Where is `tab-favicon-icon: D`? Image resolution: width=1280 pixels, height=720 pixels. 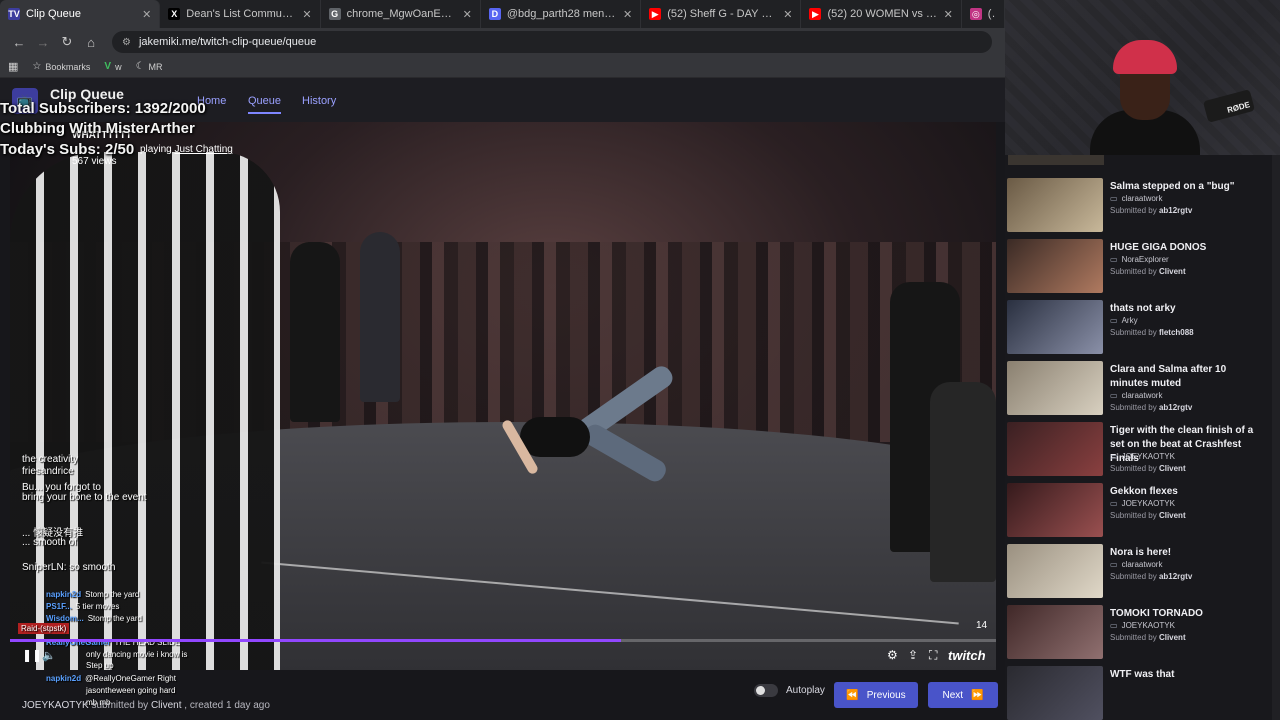 tab-favicon-icon: D is located at coordinates (494, 14).